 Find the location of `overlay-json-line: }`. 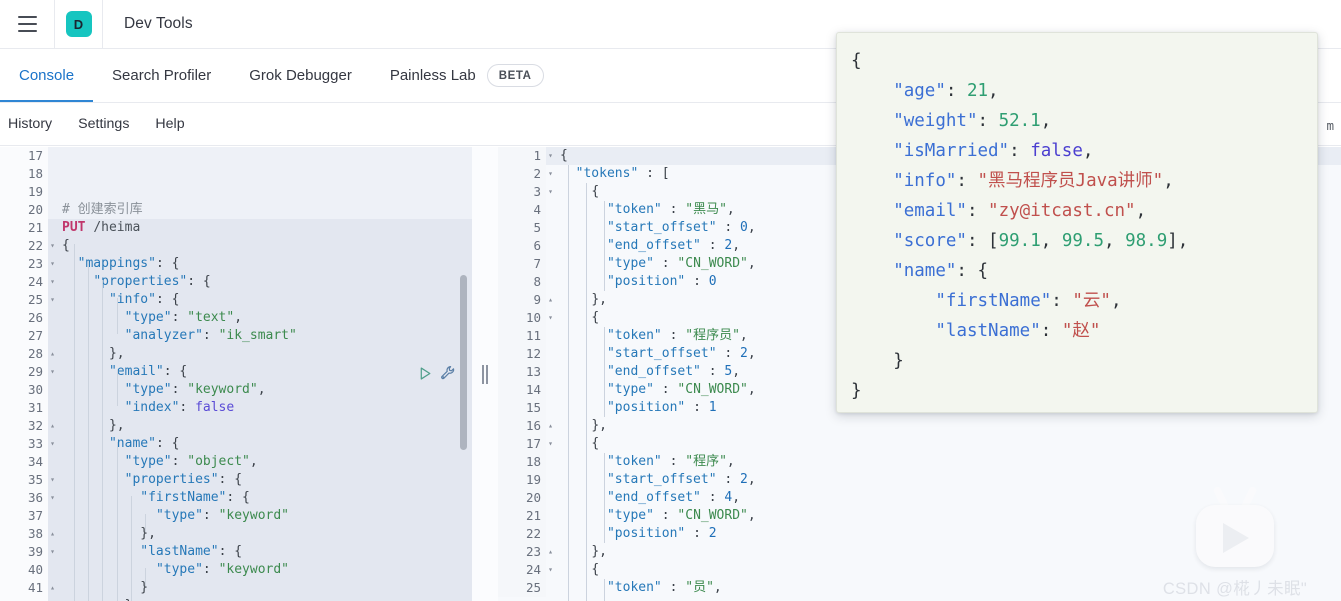

overlay-json-line: } is located at coordinates (856, 391).